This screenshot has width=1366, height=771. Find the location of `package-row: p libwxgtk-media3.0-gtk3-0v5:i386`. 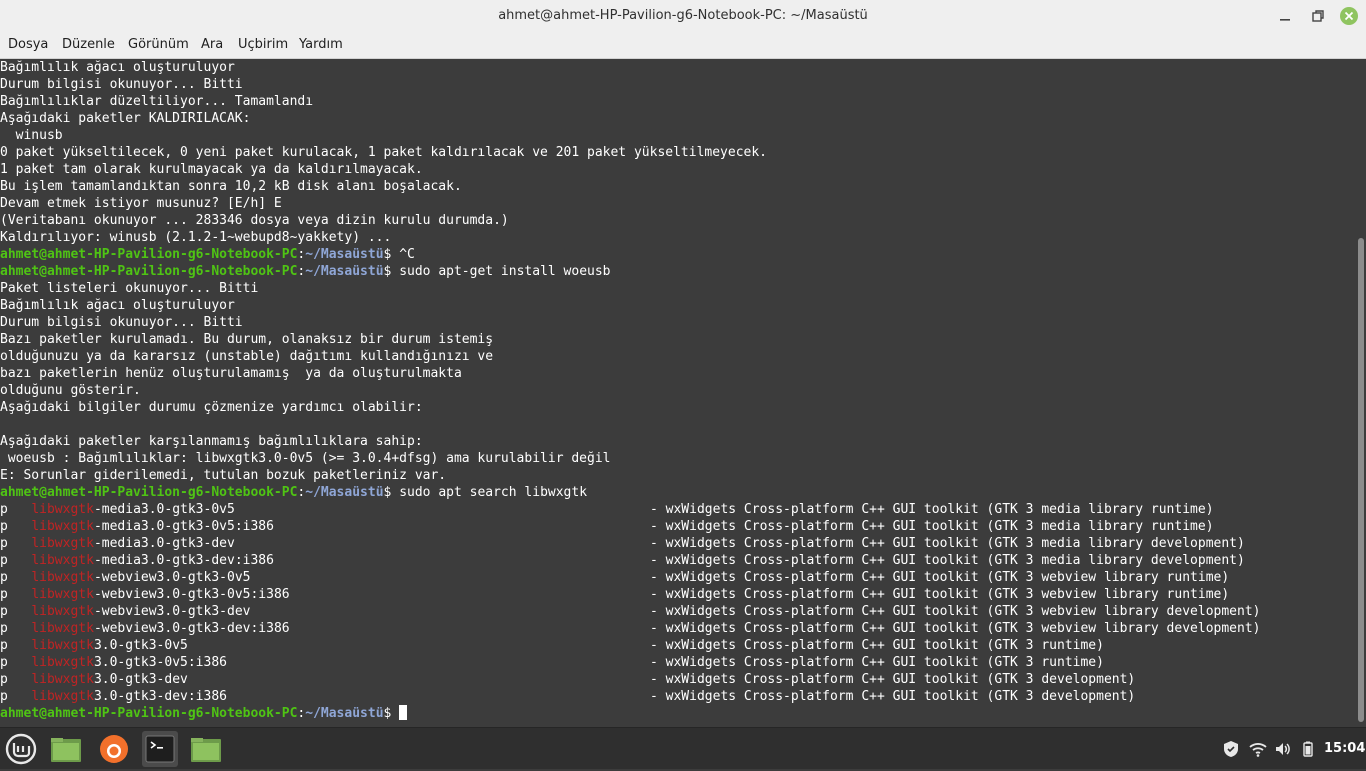

package-row: p libwxgtk-media3.0-gtk3-0v5:i386 is located at coordinates (137, 526).